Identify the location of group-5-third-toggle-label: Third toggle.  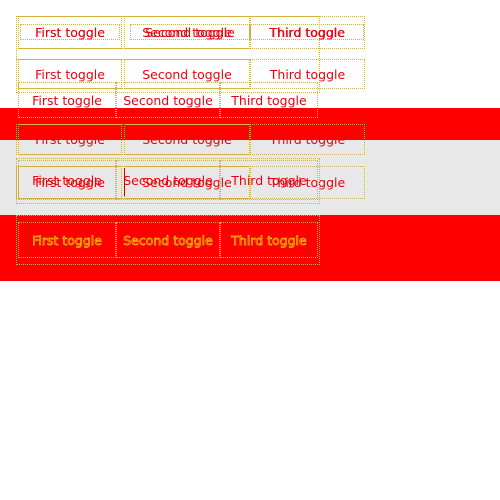
(269, 240).